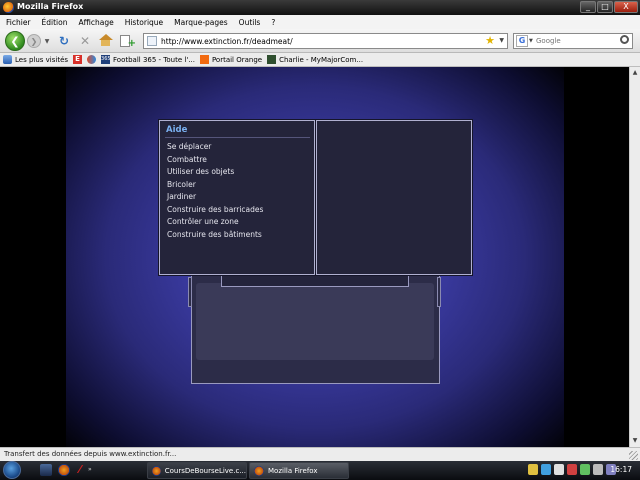  Describe the element at coordinates (85, 41) in the screenshot. I see `stop-button: ✕` at that location.